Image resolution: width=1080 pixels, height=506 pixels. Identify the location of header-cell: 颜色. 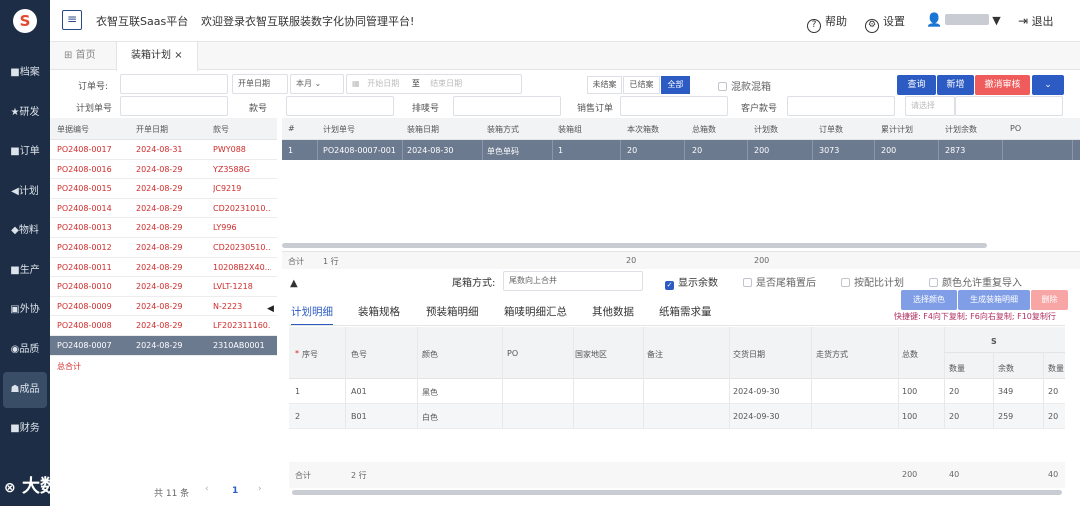
(430, 354).